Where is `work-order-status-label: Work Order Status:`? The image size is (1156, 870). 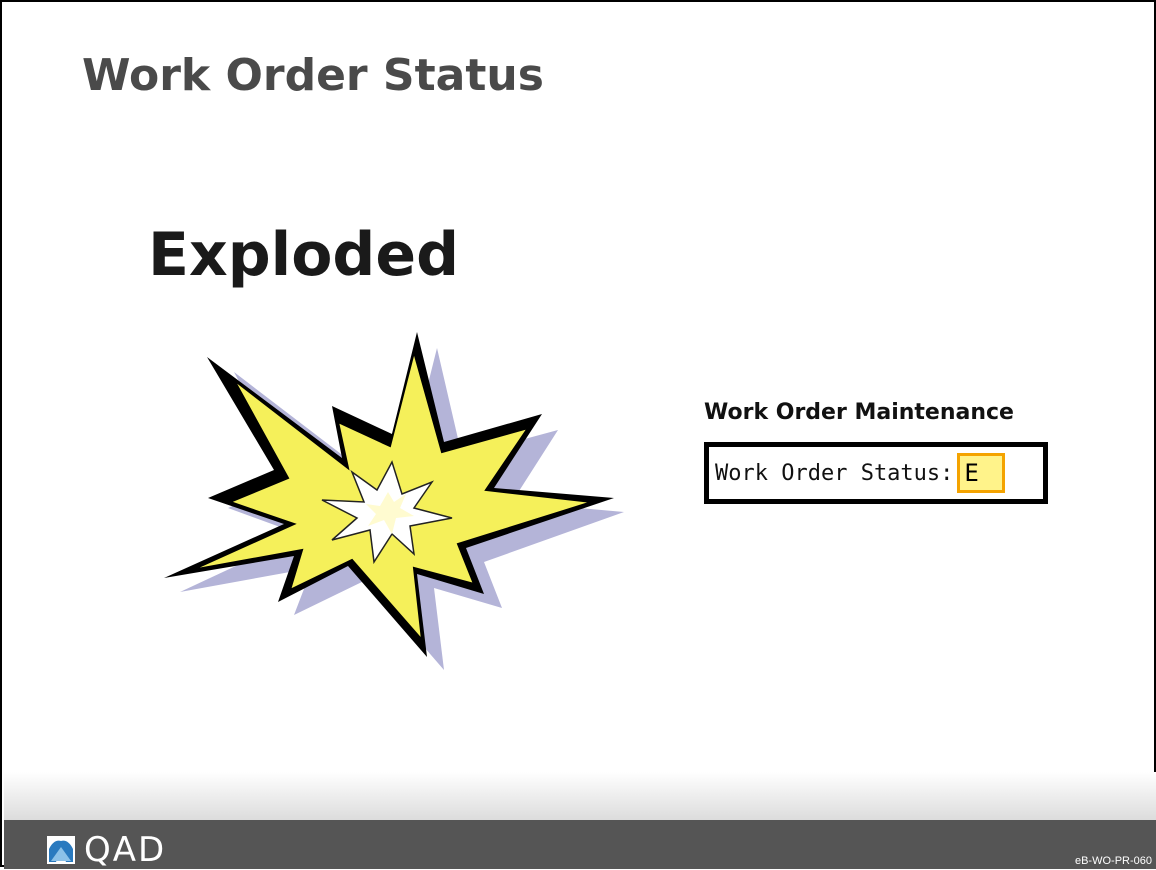
work-order-status-label: Work Order Status: is located at coordinates (834, 473).